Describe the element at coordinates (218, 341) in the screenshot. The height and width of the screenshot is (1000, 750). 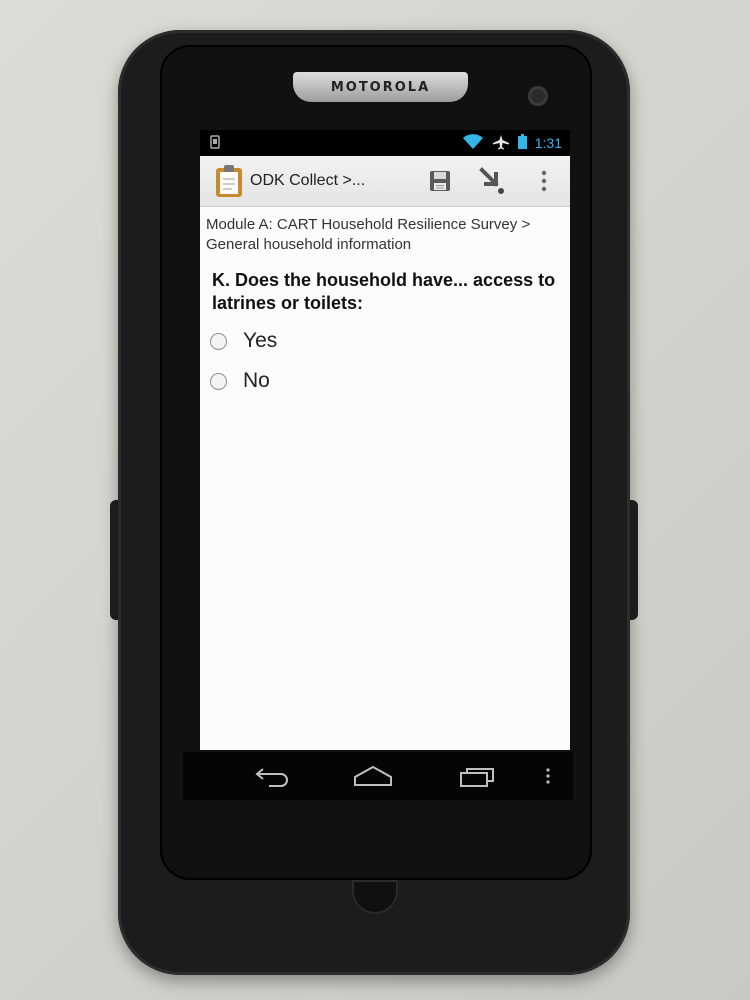
I see `radio-button-yes` at that location.